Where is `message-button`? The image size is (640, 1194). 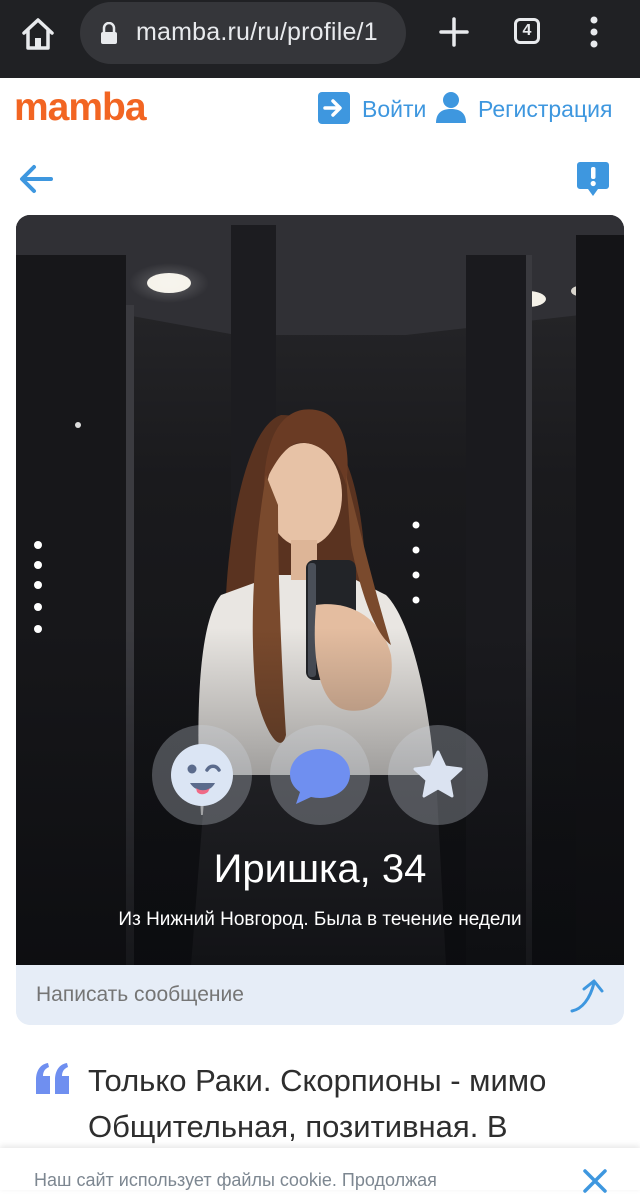 message-button is located at coordinates (320, 775).